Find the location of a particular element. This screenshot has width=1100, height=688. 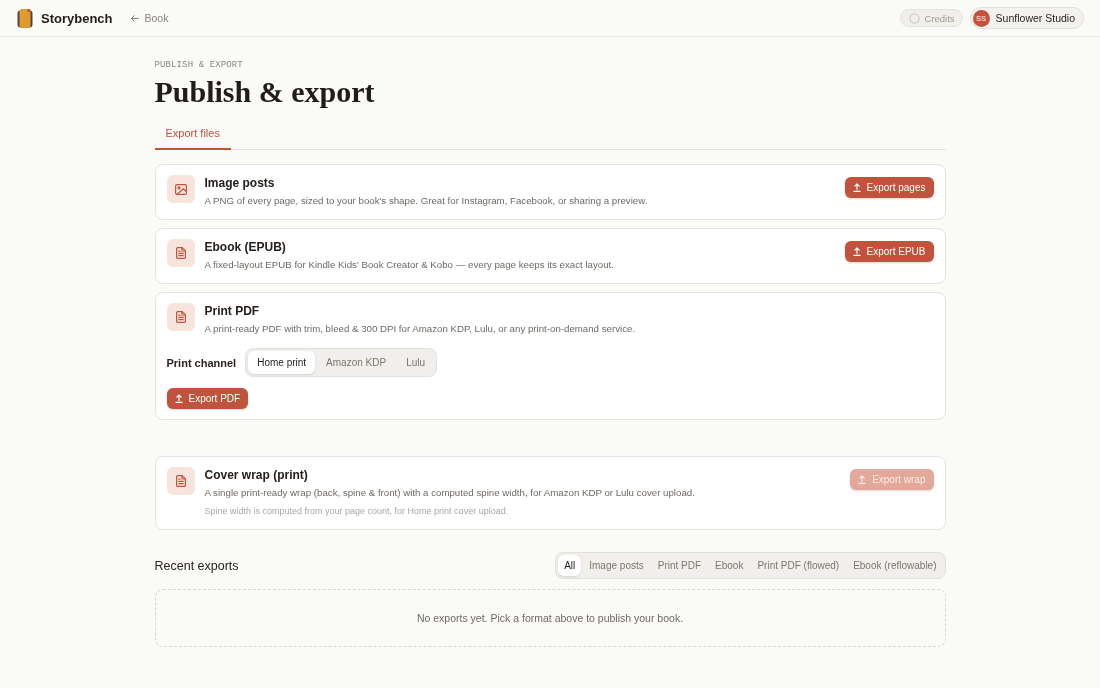

credits-button: Credits is located at coordinates (931, 18).